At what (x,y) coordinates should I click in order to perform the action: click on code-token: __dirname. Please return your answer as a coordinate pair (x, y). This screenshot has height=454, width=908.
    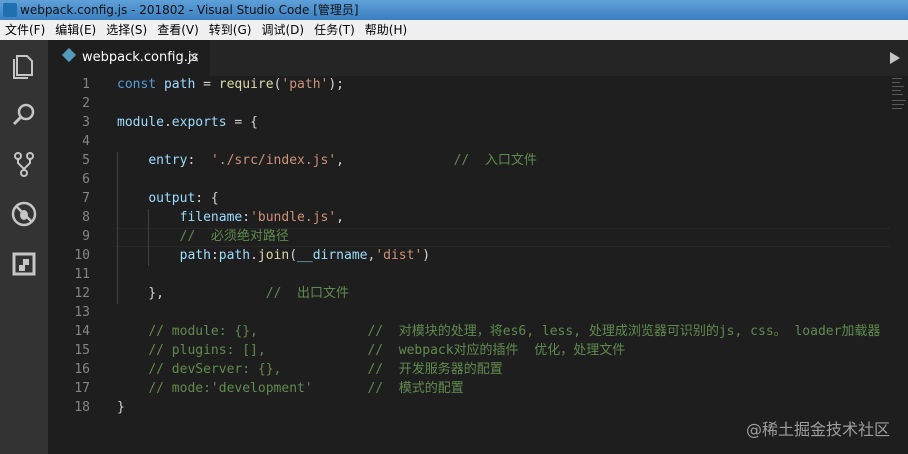
    Looking at the image, I should click on (332, 255).